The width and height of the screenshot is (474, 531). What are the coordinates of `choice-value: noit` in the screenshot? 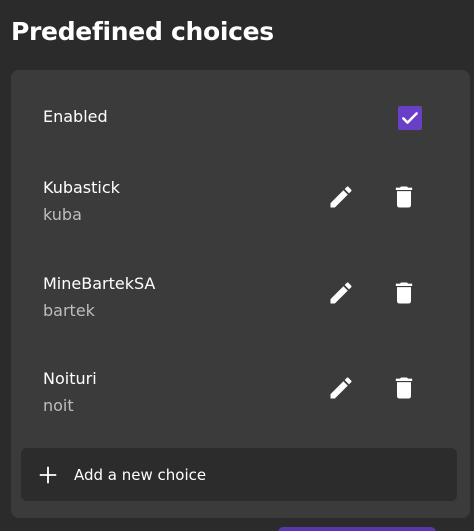 It's located at (58, 405).